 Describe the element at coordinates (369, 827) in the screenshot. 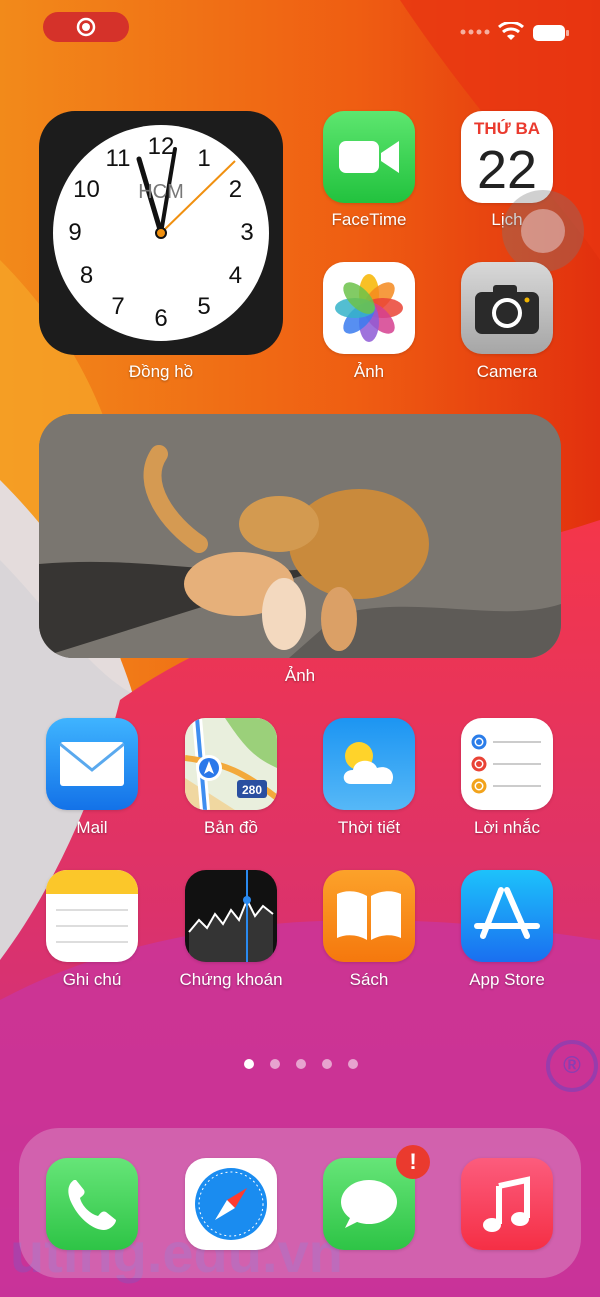

I see `app-weather-label: Thời tiết` at that location.